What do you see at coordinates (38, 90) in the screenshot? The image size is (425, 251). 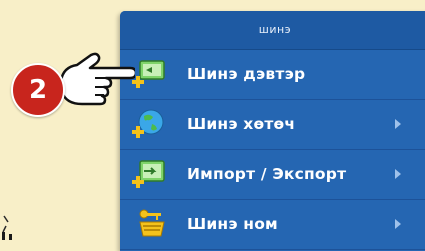 I see `step-number-badge: 2` at bounding box center [38, 90].